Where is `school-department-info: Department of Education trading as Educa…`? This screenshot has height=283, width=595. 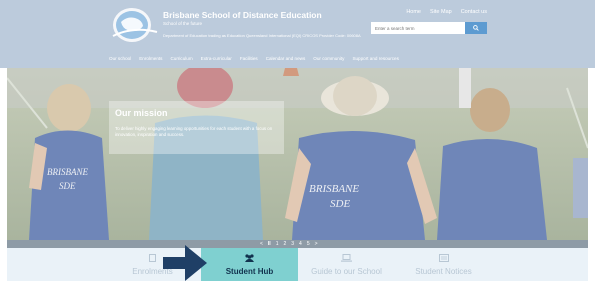
school-department-info: Department of Education trading as Educa… is located at coordinates (262, 35).